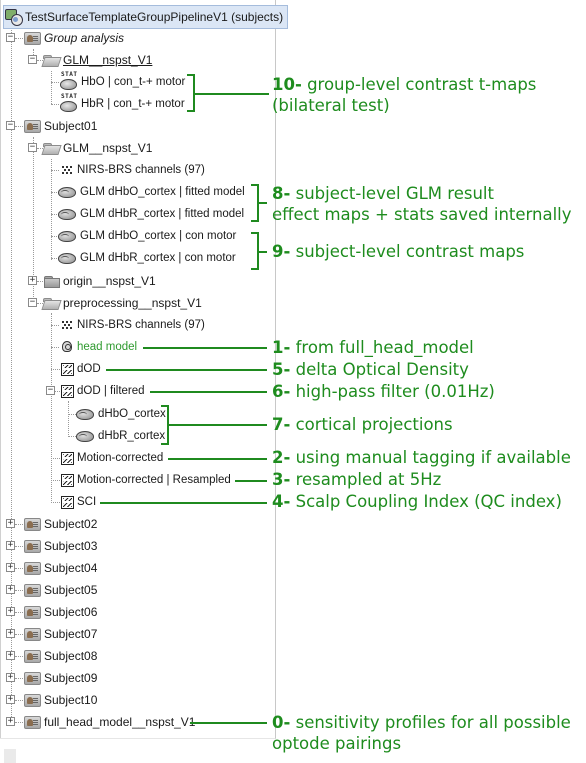 The image size is (586, 763). What do you see at coordinates (71, 678) in the screenshot?
I see `node-label: Subject09` at bounding box center [71, 678].